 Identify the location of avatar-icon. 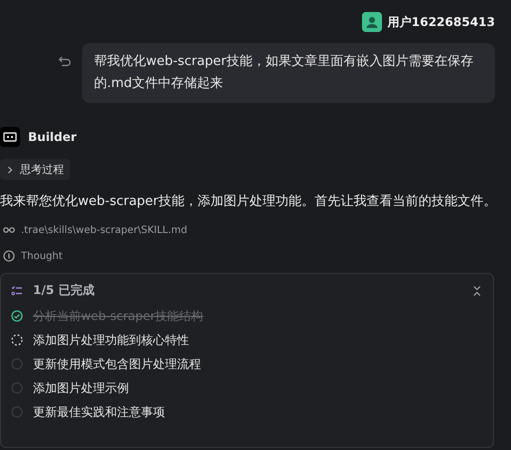
(372, 22).